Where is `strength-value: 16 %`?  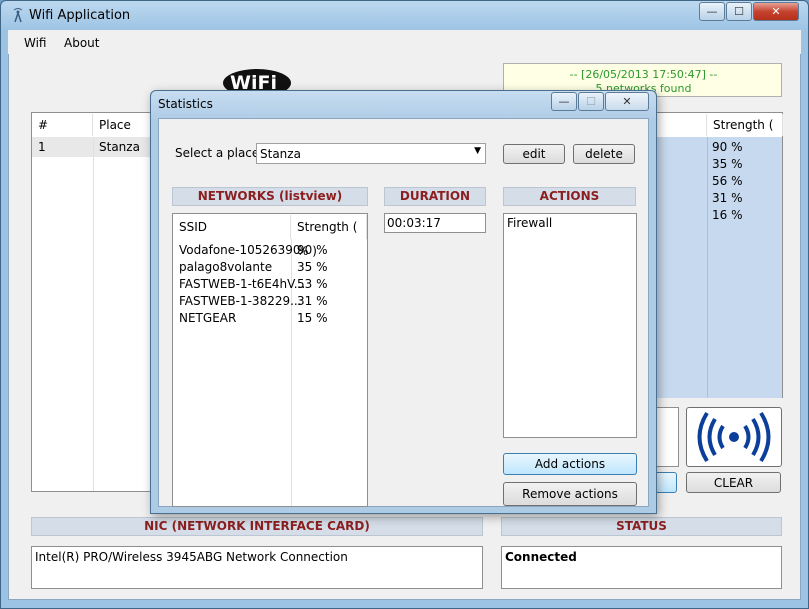
strength-value: 16 % is located at coordinates (727, 215).